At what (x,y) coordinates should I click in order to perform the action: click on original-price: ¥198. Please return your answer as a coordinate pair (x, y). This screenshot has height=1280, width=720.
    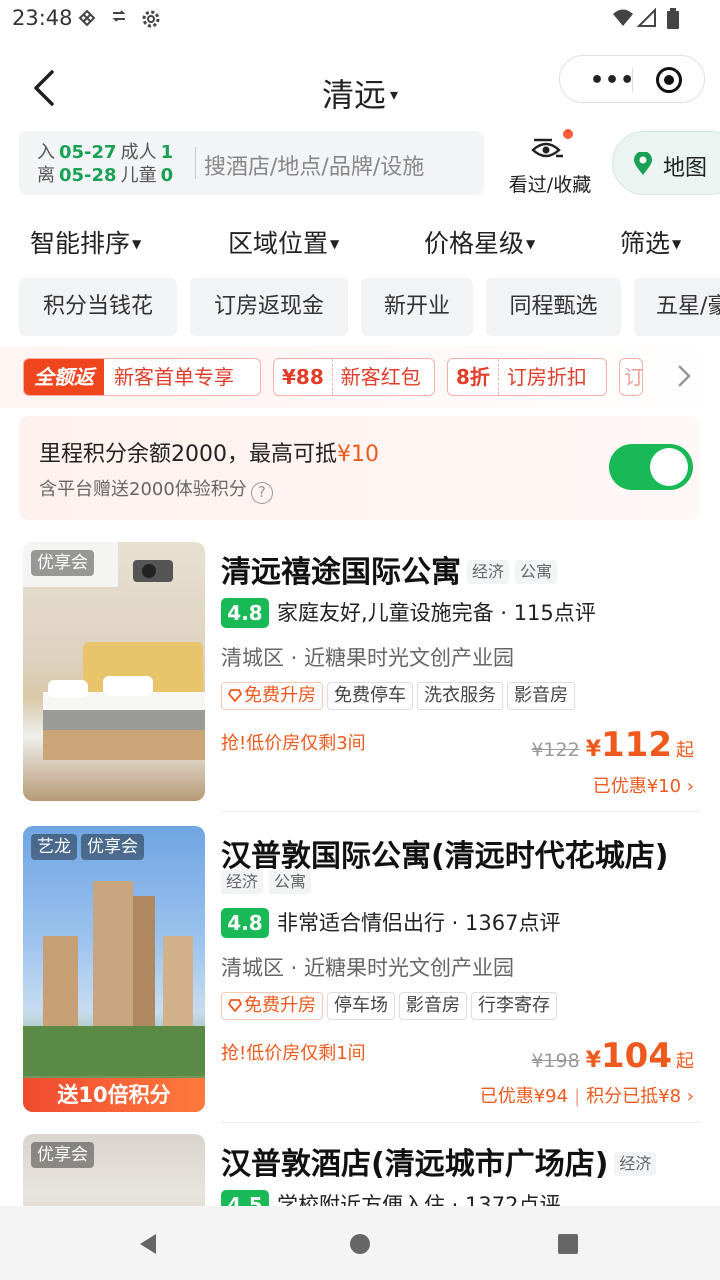
    Looking at the image, I should click on (555, 1061).